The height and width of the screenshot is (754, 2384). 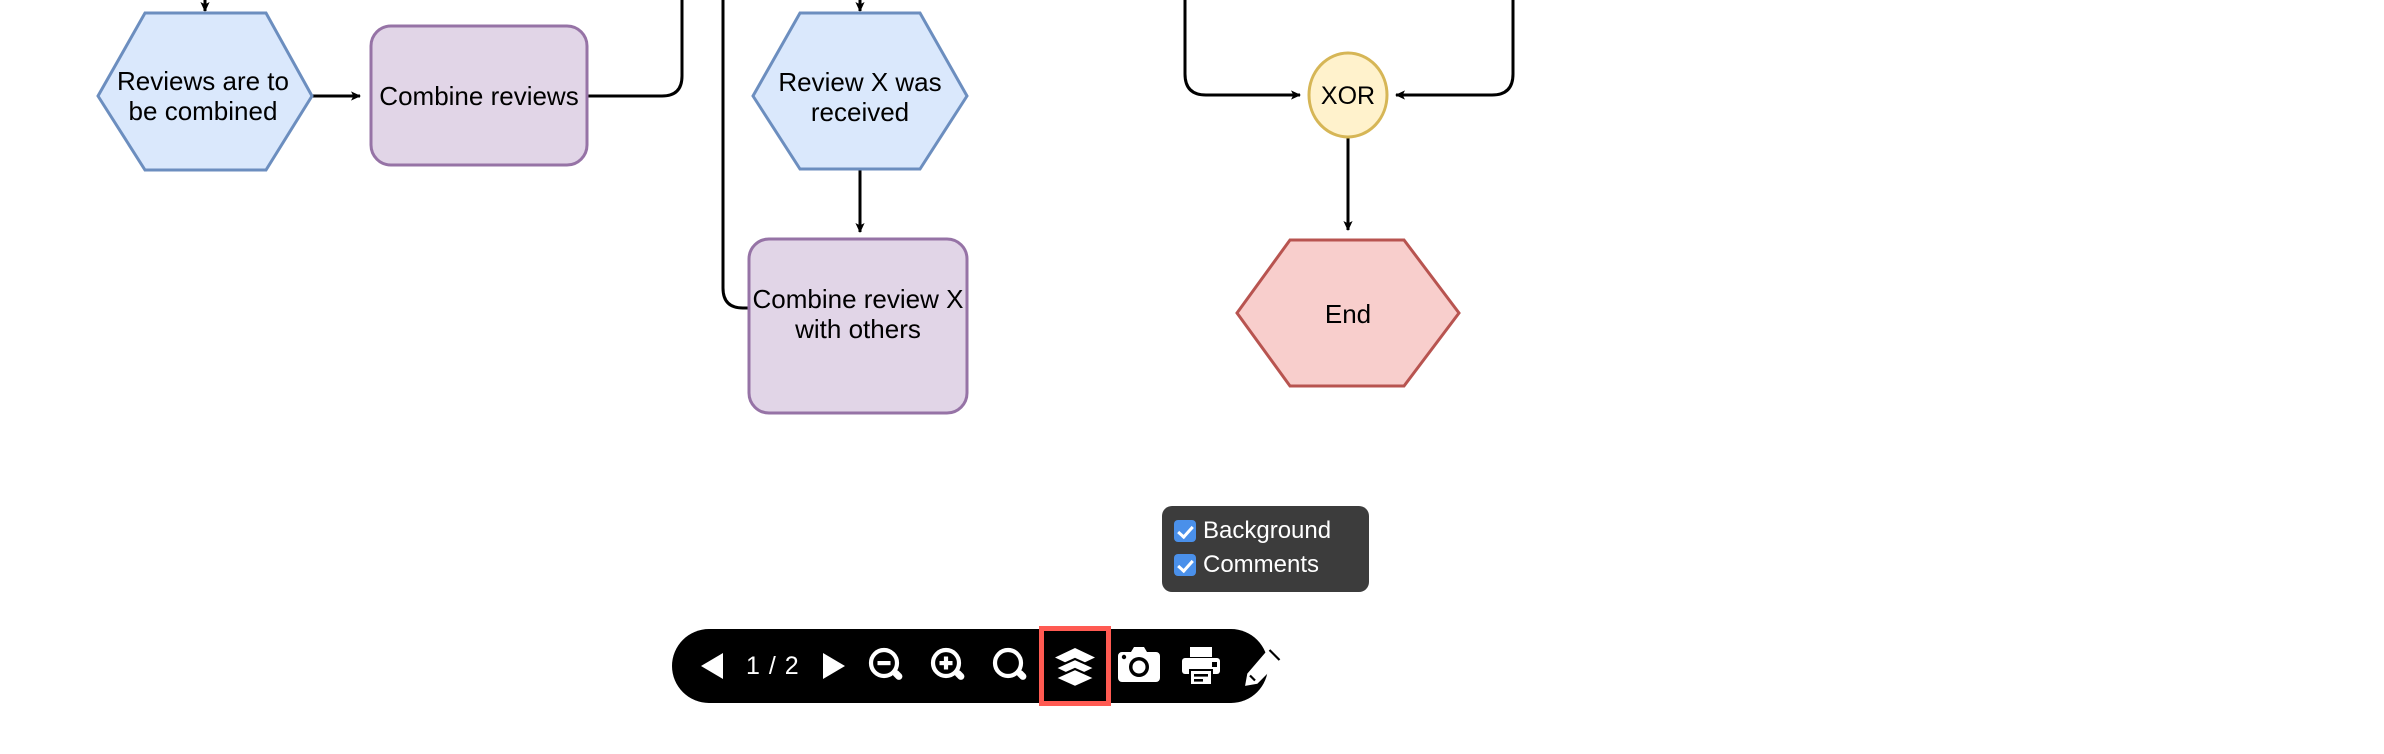 I want to click on node-label-line1: XOR, so click(x=1348, y=96).